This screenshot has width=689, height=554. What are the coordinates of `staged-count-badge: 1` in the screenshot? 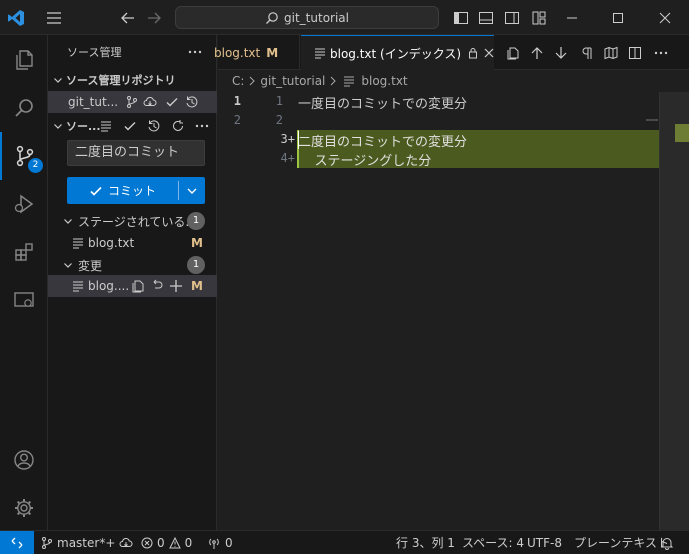 It's located at (196, 221).